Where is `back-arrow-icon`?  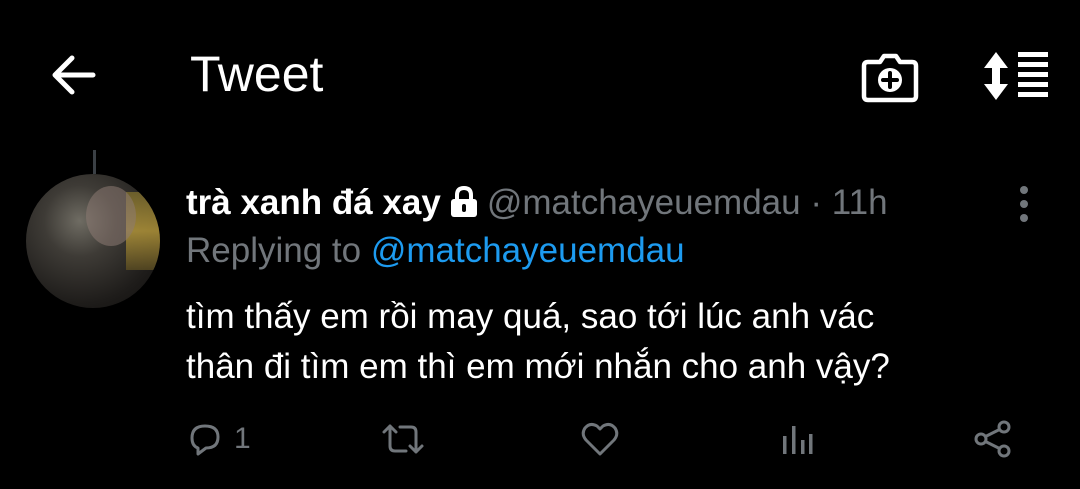 back-arrow-icon is located at coordinates (74, 75).